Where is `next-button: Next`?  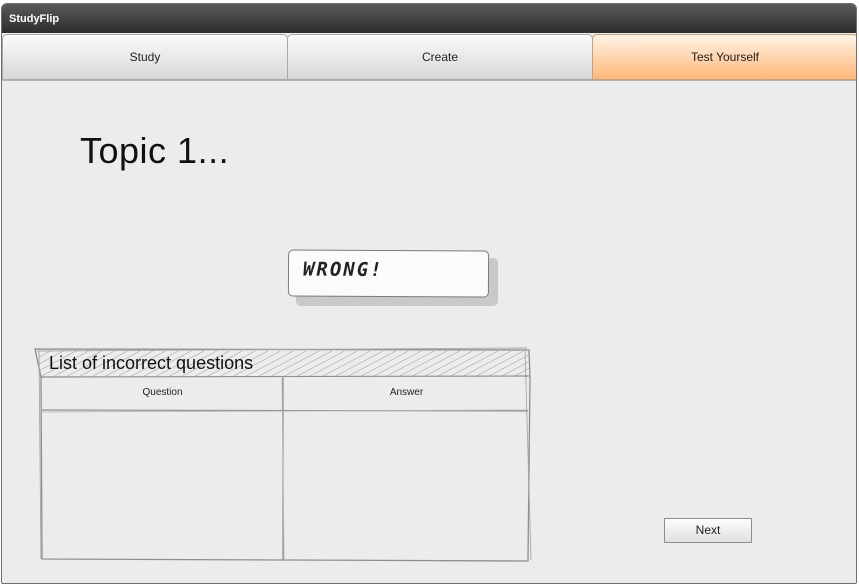
next-button: Next is located at coordinates (708, 530).